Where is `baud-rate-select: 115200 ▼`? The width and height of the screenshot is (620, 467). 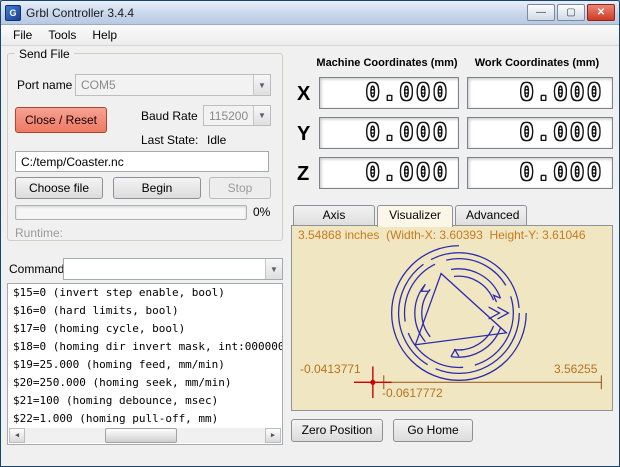
baud-rate-select: 115200 ▼ is located at coordinates (237, 115).